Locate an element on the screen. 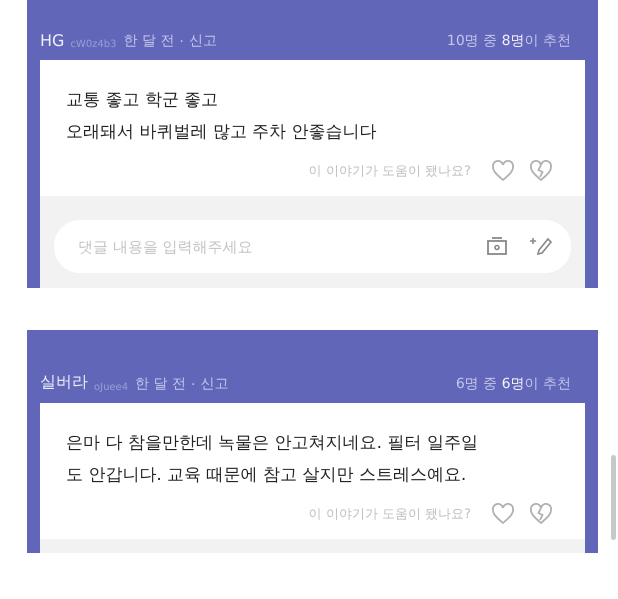  add-pencil-icon is located at coordinates (541, 246).